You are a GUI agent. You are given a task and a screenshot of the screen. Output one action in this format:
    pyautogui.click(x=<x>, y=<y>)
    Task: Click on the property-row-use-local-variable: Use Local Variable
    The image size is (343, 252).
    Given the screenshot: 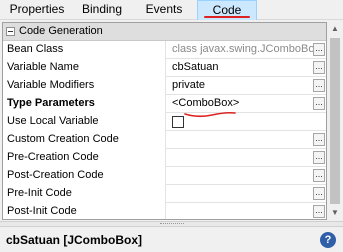 What is the action you would take?
    pyautogui.click(x=164, y=122)
    